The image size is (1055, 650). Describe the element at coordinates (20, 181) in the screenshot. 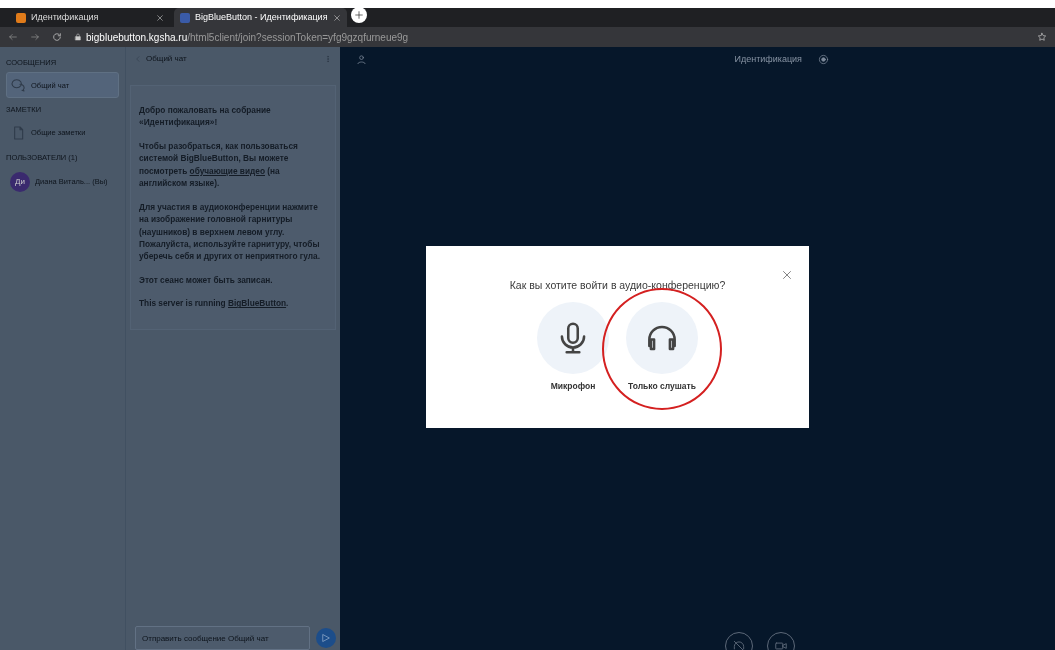

I see `user-avatar: Ди` at that location.